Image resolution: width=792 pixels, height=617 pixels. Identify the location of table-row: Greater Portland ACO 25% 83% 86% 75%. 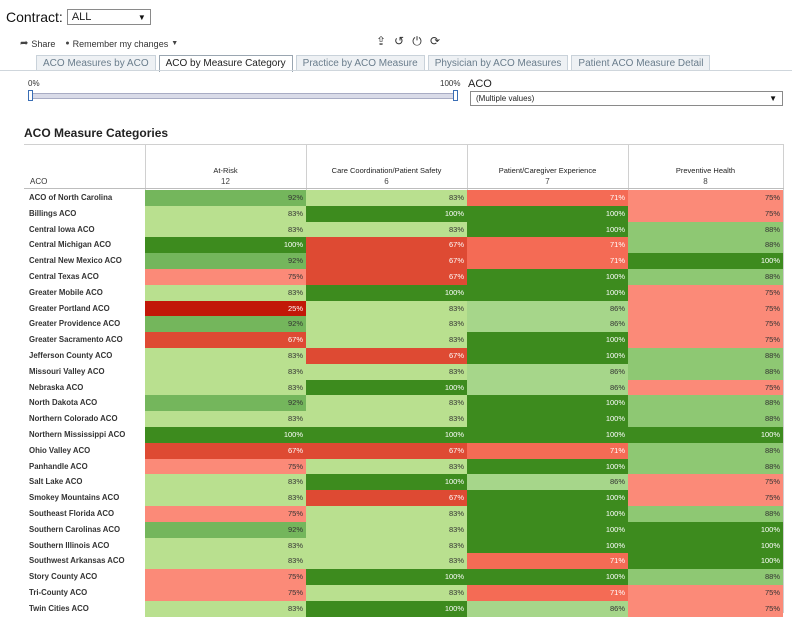
(404, 308).